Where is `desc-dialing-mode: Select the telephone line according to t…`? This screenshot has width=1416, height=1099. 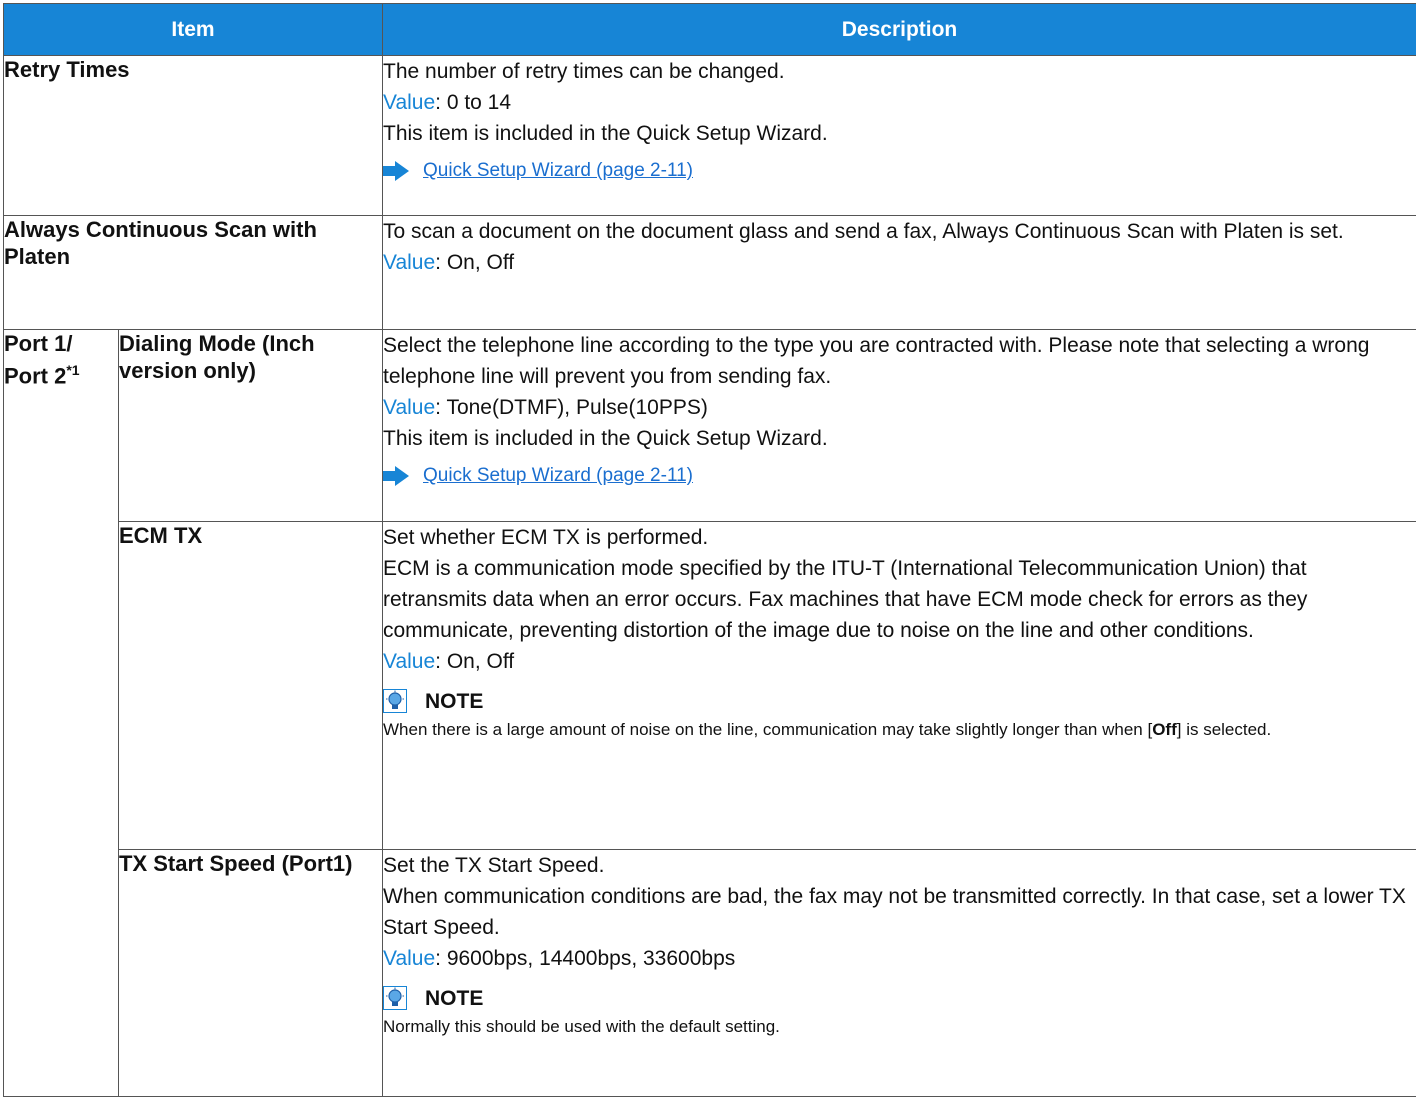
desc-dialing-mode: Select the telephone line according to t… is located at coordinates (899, 425).